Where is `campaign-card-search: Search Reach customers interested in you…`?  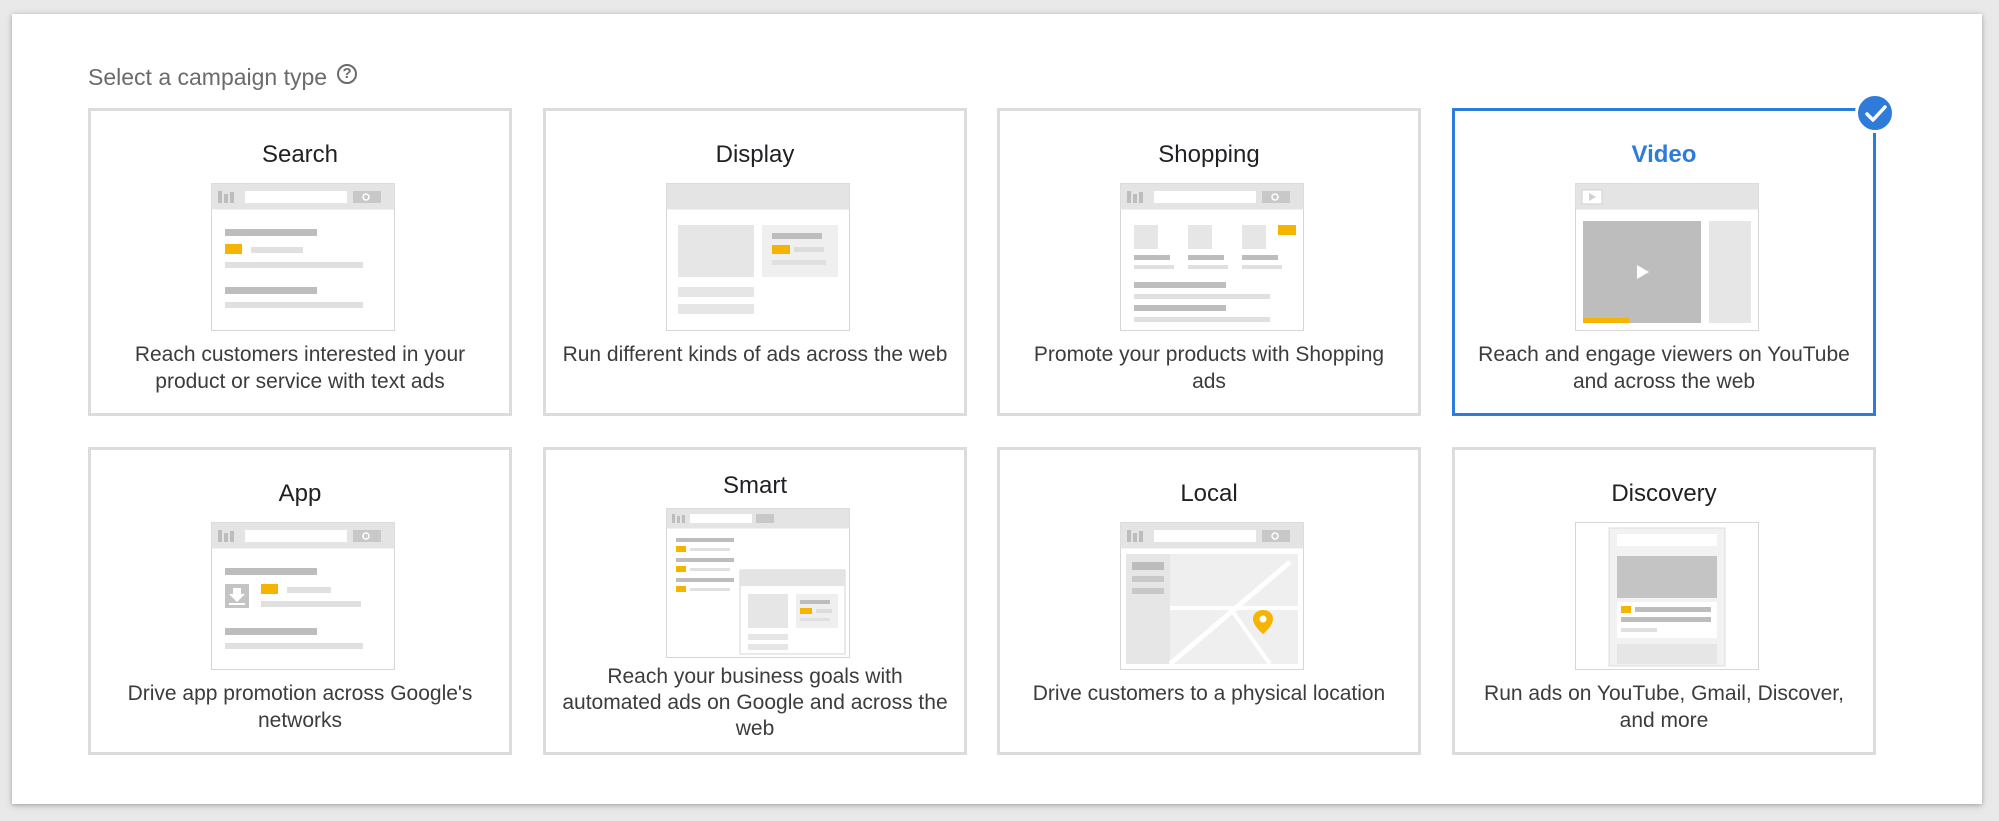 campaign-card-search: Search Reach customers interested in you… is located at coordinates (300, 262).